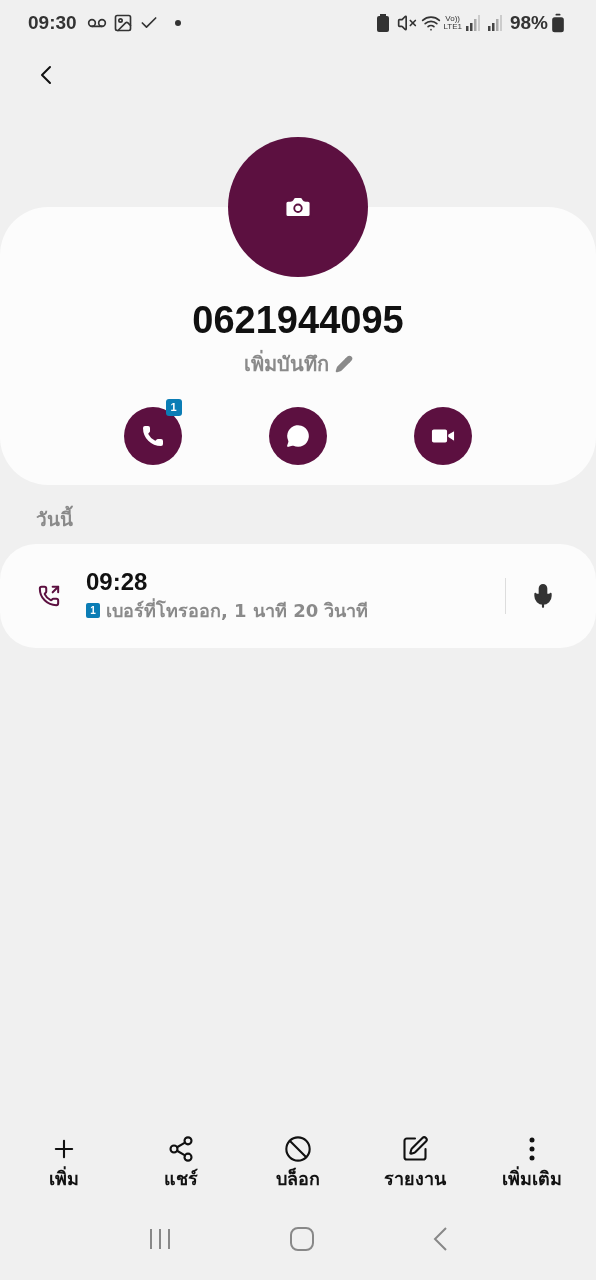  Describe the element at coordinates (122, 23) in the screenshot. I see `image-icon` at that location.